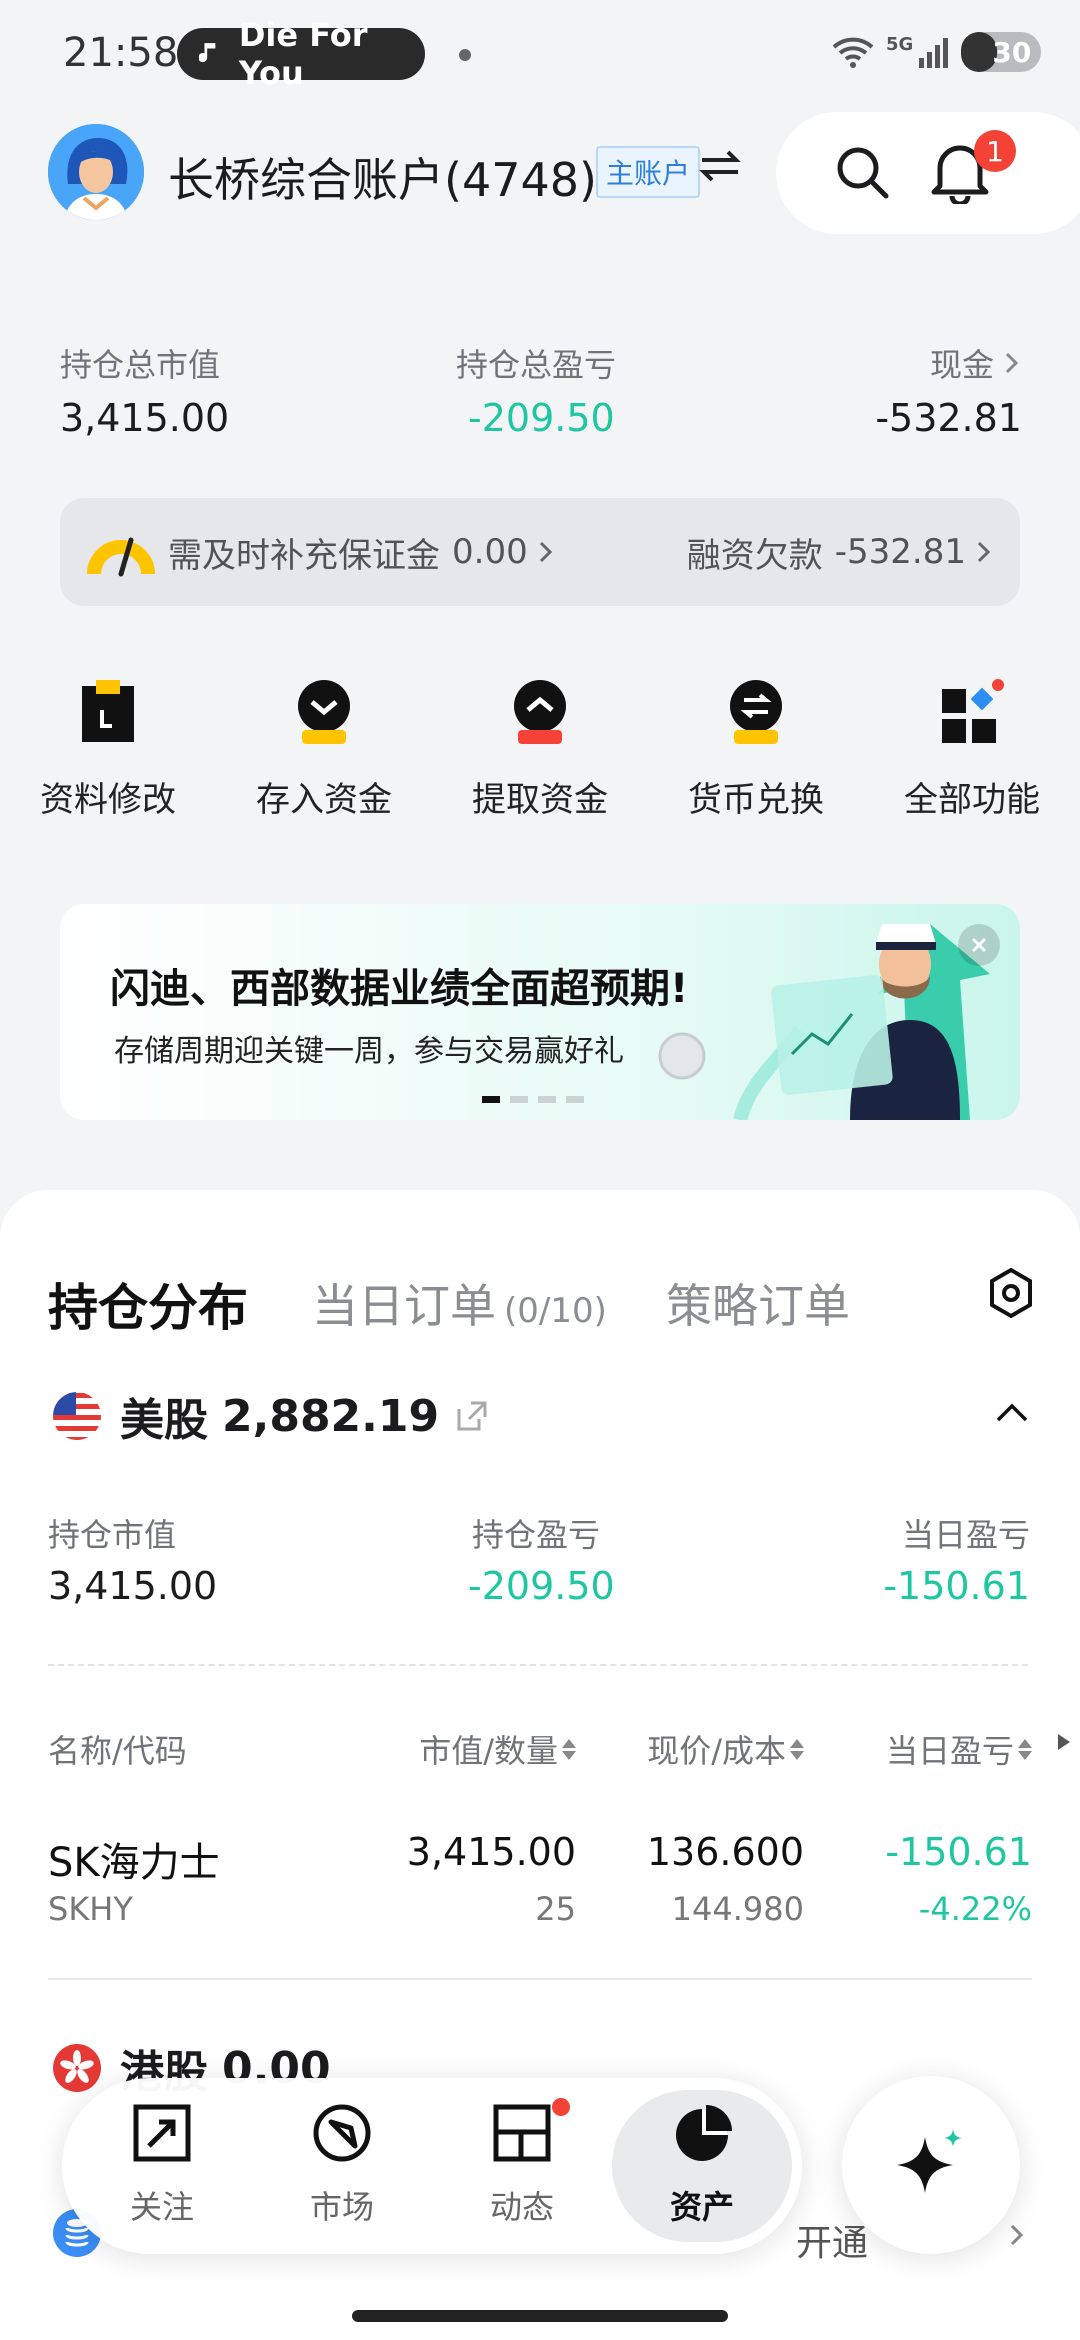 This screenshot has height=2340, width=1080. Describe the element at coordinates (112, 1535) in the screenshot. I see `us-market-value-label: 持仓市值` at that location.